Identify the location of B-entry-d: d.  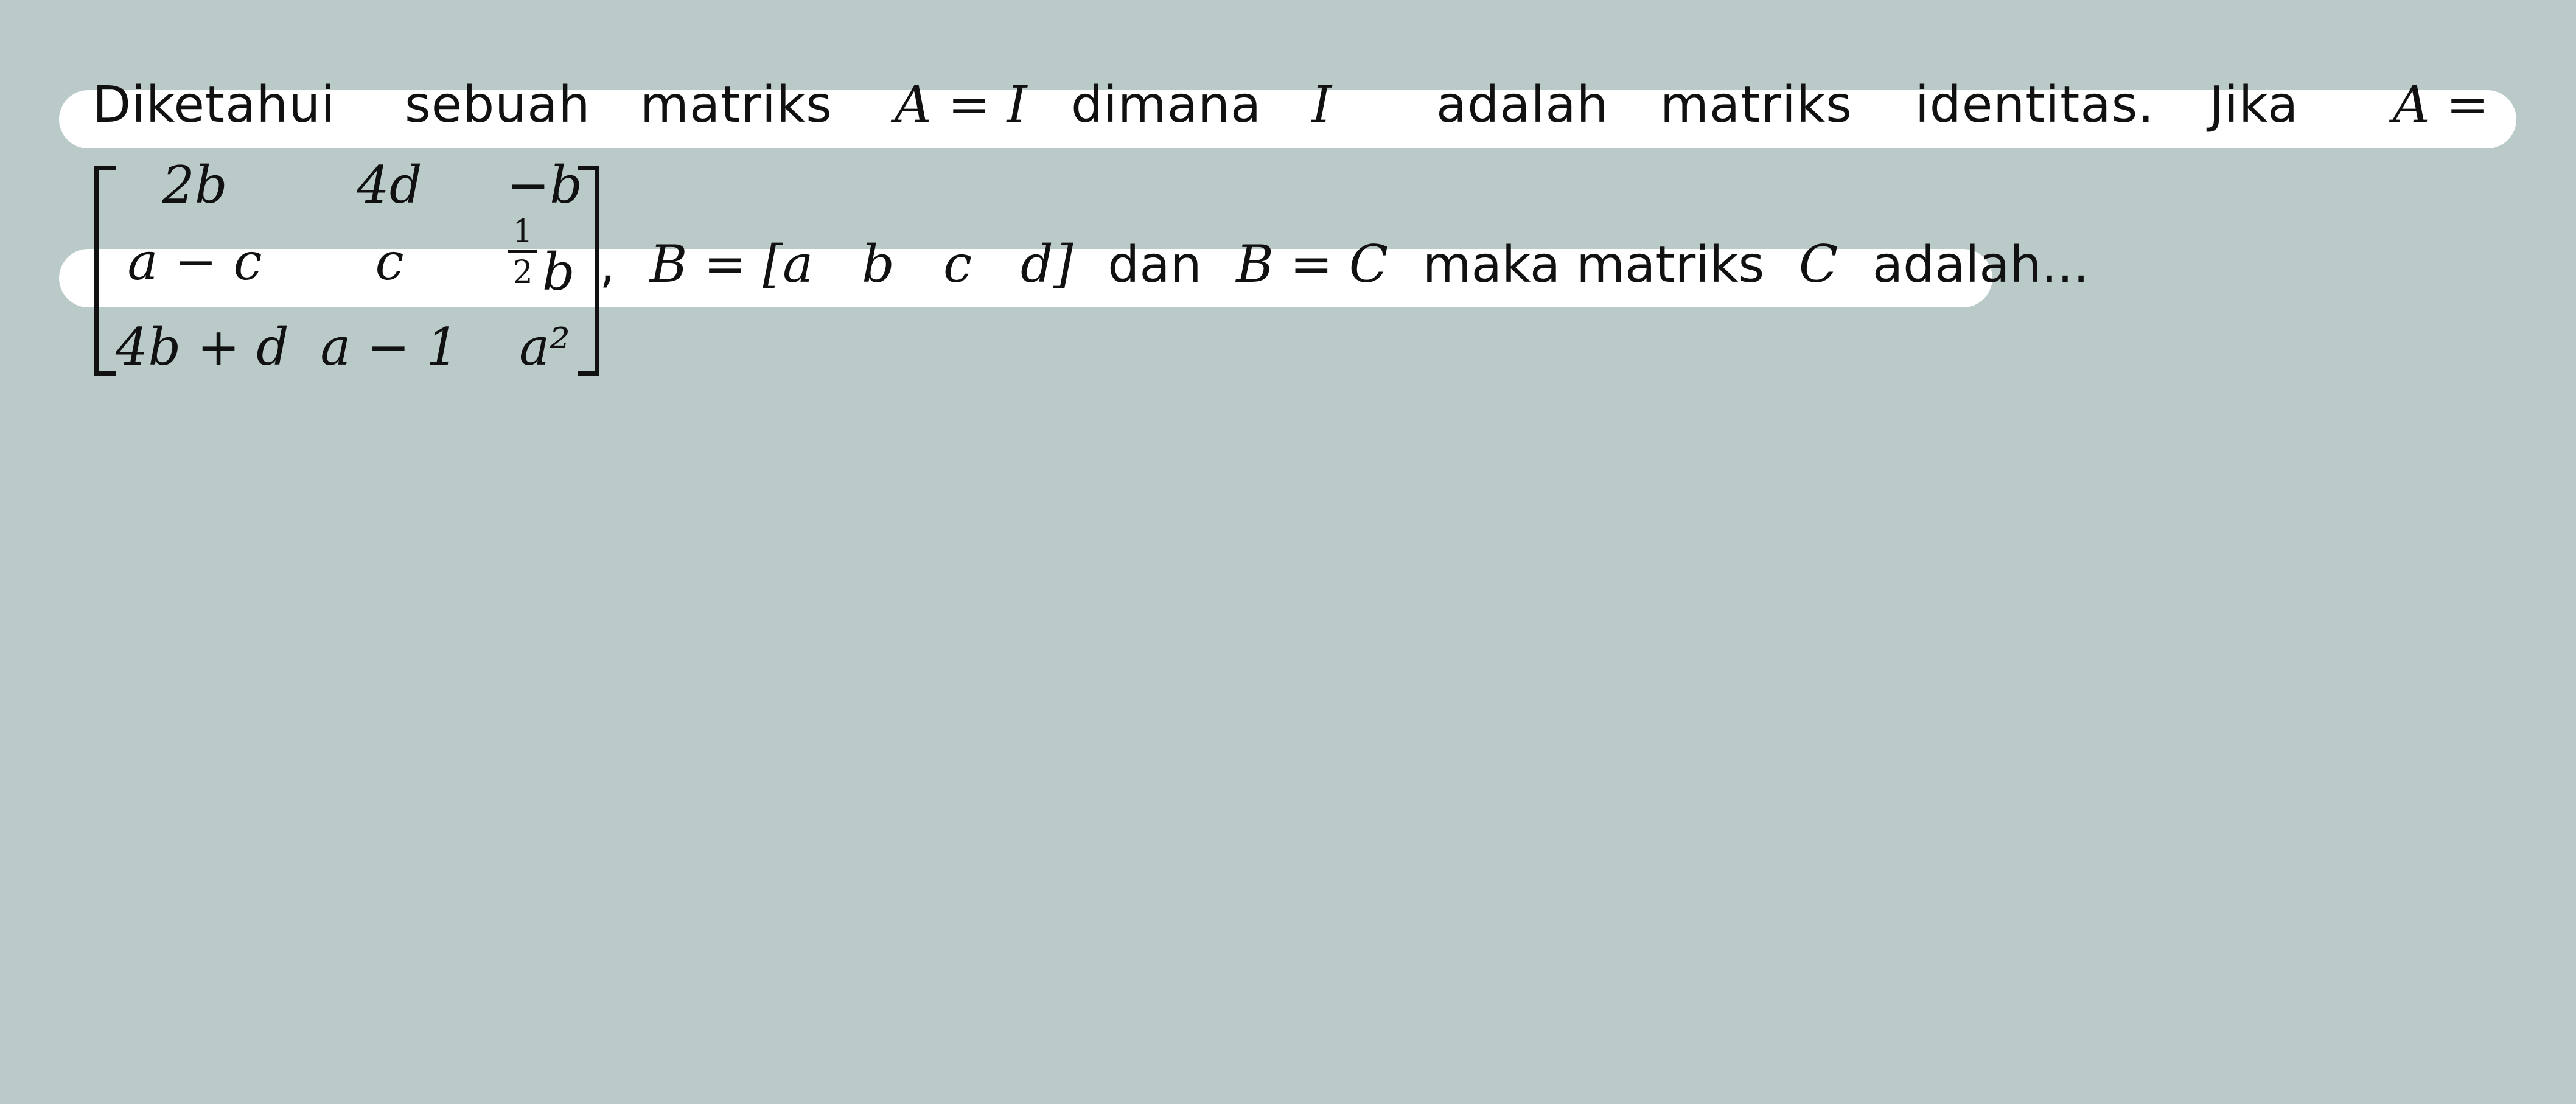
(1037, 264).